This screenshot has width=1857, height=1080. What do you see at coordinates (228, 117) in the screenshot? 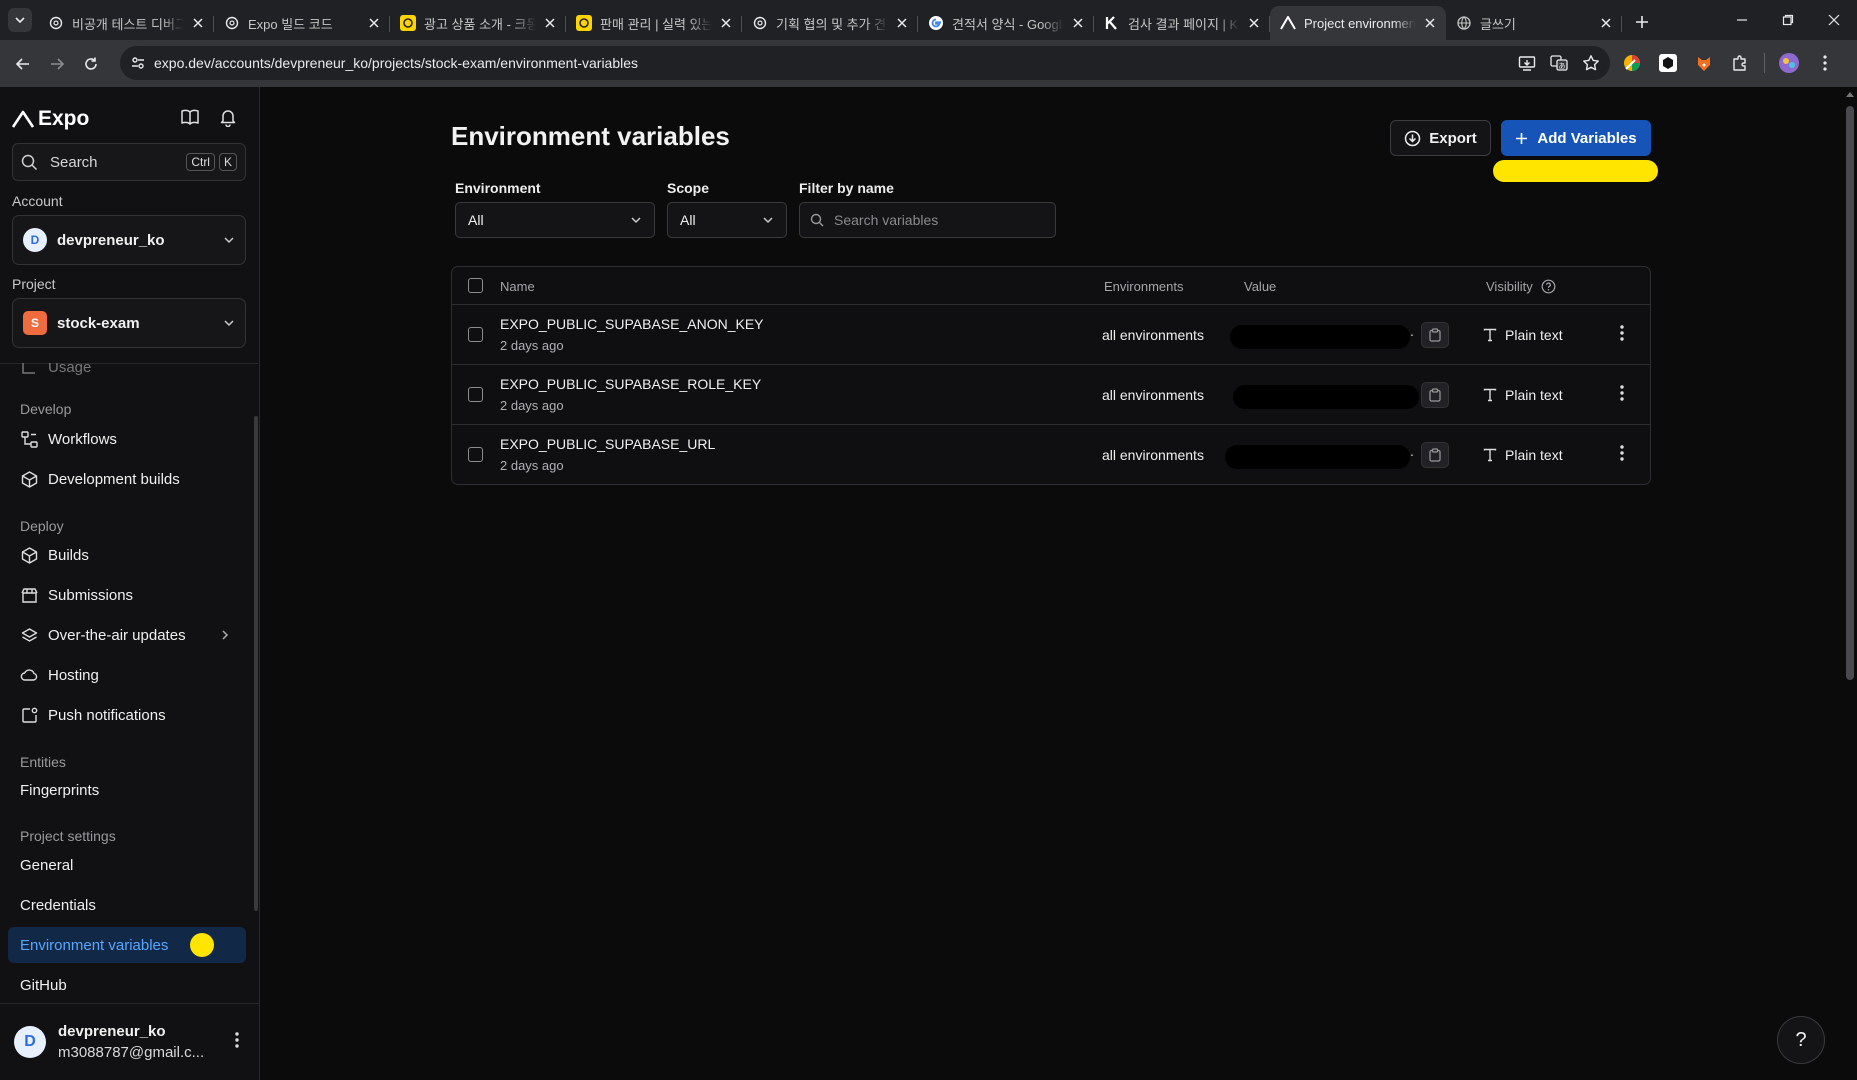
I see `notifications-bell-icon` at bounding box center [228, 117].